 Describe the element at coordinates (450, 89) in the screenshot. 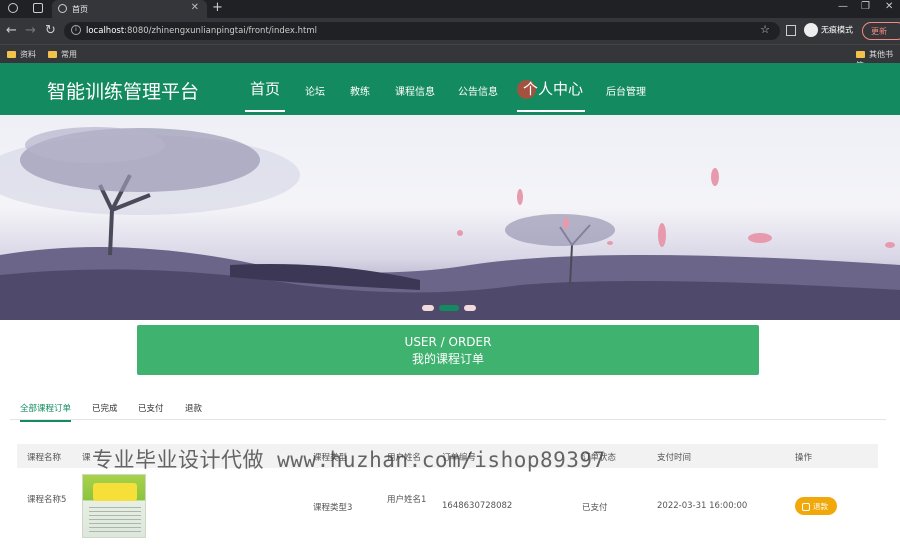

I see `site-header: 智能训练管理平台 首页 论坛 教练 课程信息 公告信息 个人中心 后台管理` at that location.